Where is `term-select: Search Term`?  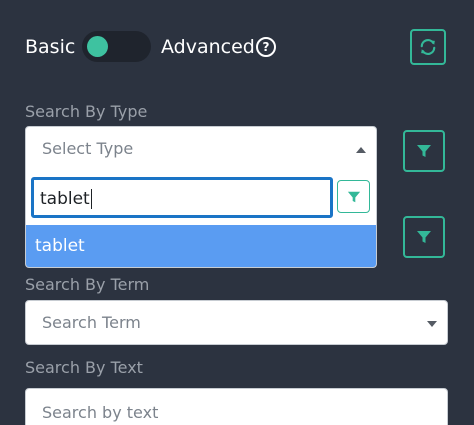
term-select: Search Term is located at coordinates (236, 322).